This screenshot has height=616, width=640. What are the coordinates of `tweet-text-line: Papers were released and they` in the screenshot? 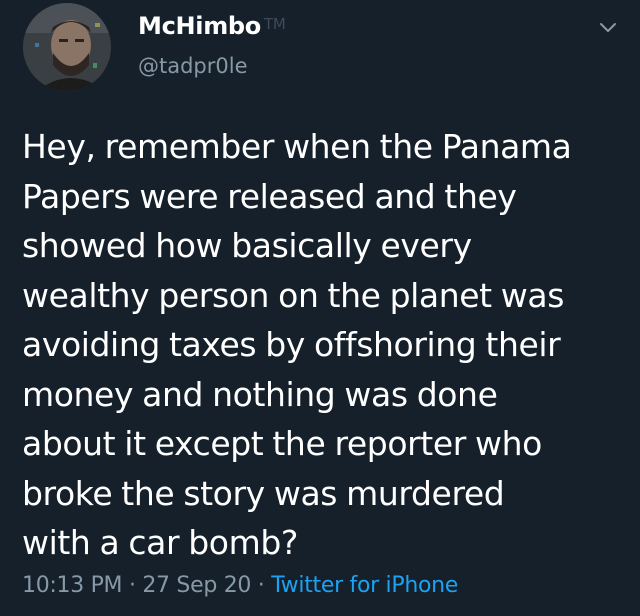 It's located at (269, 196).